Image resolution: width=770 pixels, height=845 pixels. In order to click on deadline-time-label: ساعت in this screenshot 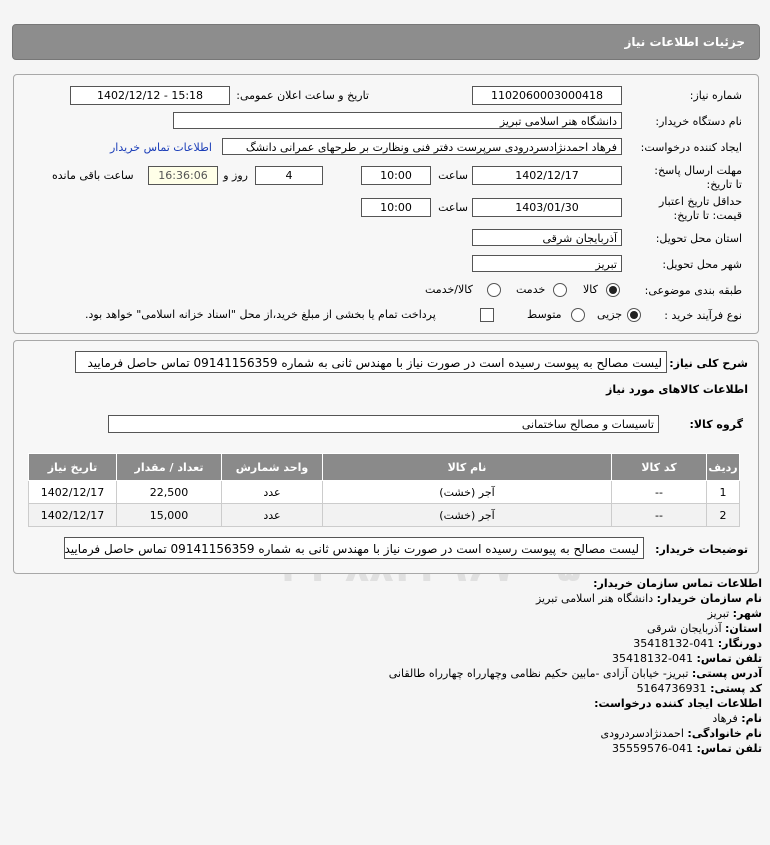, I will do `click(453, 175)`.